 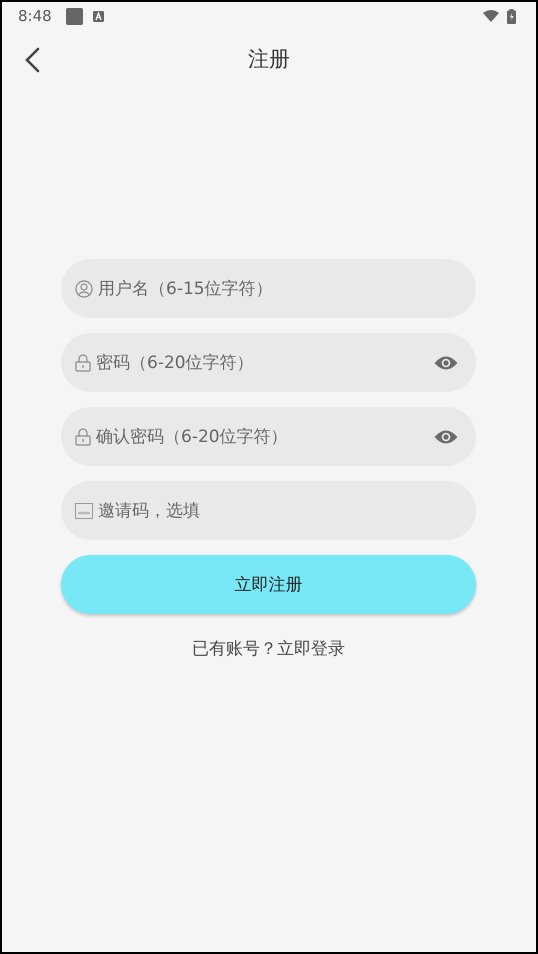 I want to click on wifi-icon, so click(x=491, y=16).